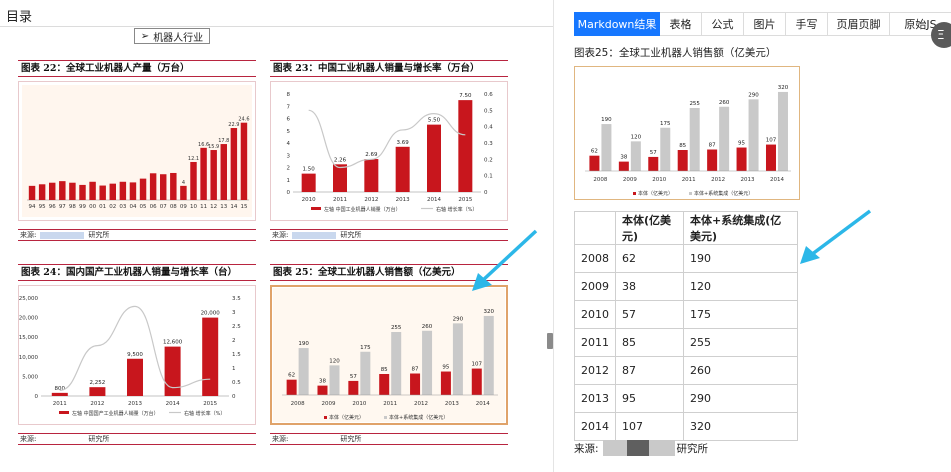 This screenshot has width=951, height=472. I want to click on splitter-handle, so click(550, 341).